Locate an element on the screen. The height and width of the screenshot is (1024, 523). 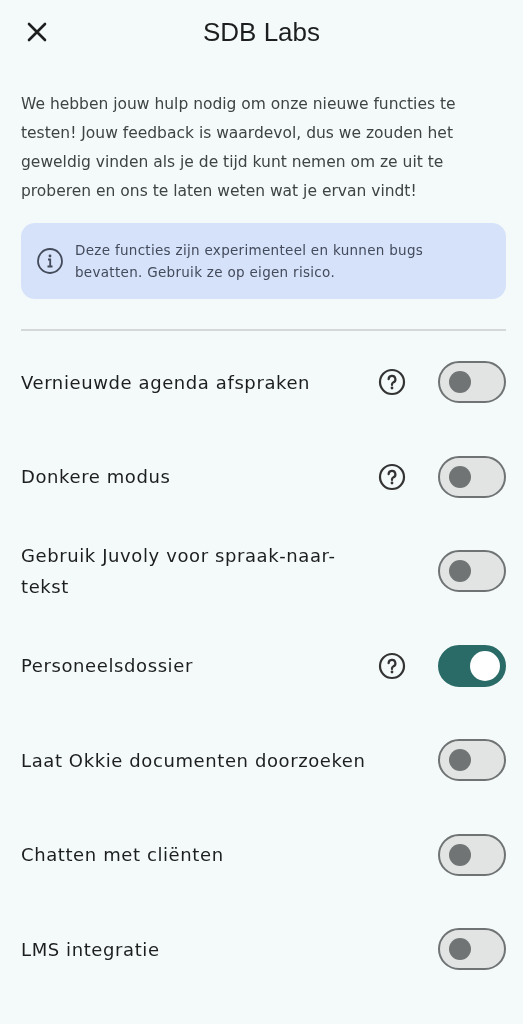
screen-title: SDB Labs is located at coordinates (261, 32).